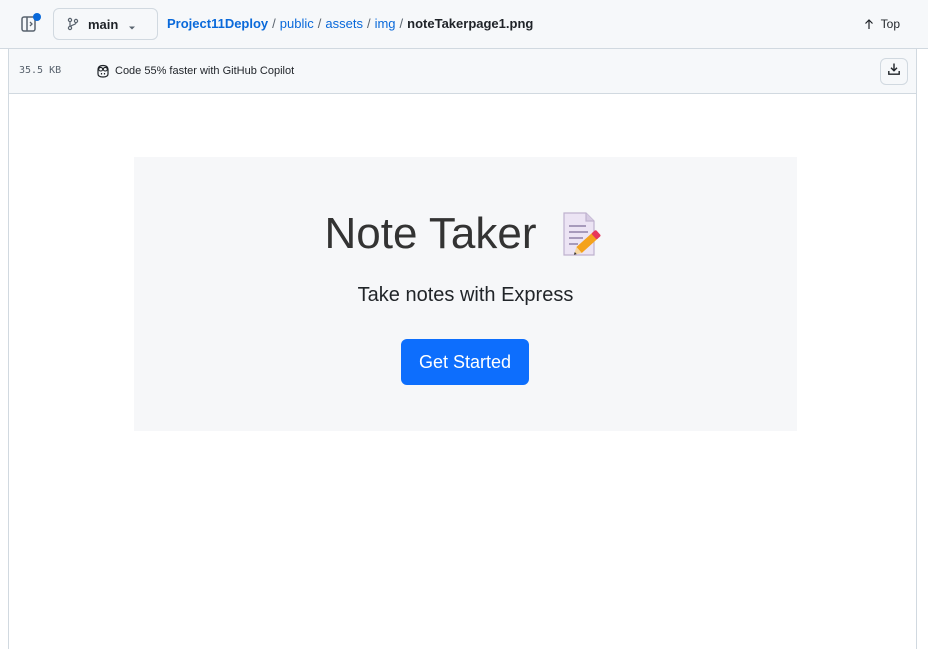 This screenshot has width=928, height=649. Describe the element at coordinates (205, 71) in the screenshot. I see `copilot-promo-text: Code 55% faster with GitHub Copilot` at that location.